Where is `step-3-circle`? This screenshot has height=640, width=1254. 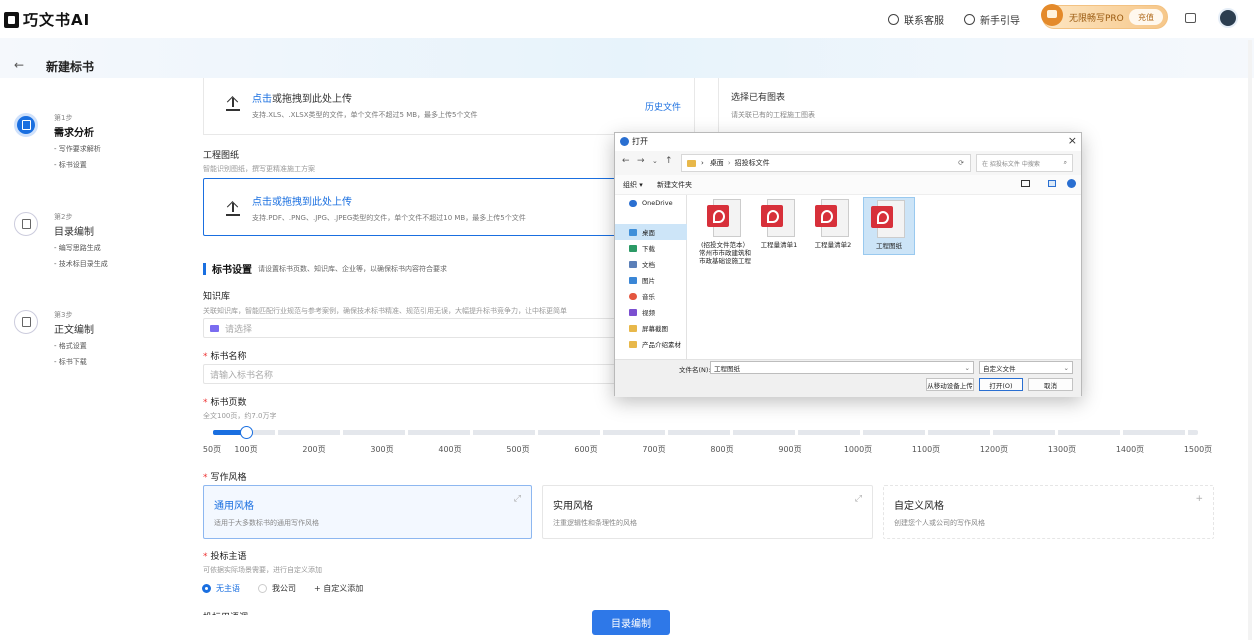 step-3-circle is located at coordinates (26, 322).